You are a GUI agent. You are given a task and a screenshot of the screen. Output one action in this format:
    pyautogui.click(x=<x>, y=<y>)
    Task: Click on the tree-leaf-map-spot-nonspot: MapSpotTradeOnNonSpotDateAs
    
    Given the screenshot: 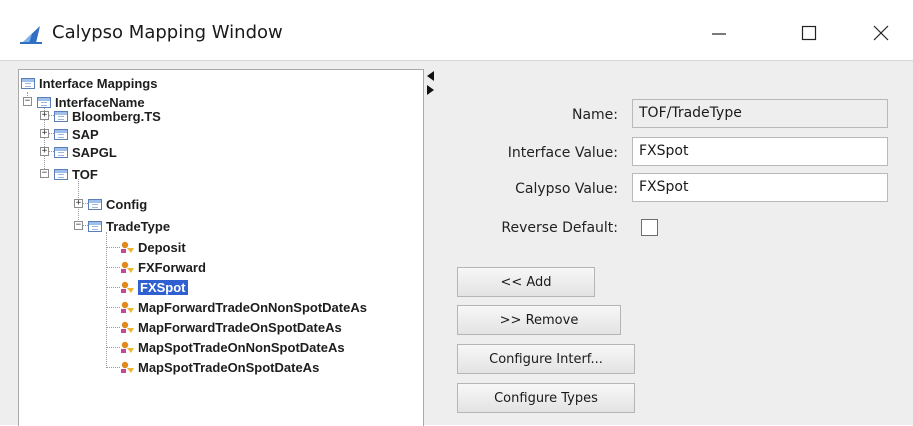 What is the action you would take?
    pyautogui.click(x=232, y=347)
    